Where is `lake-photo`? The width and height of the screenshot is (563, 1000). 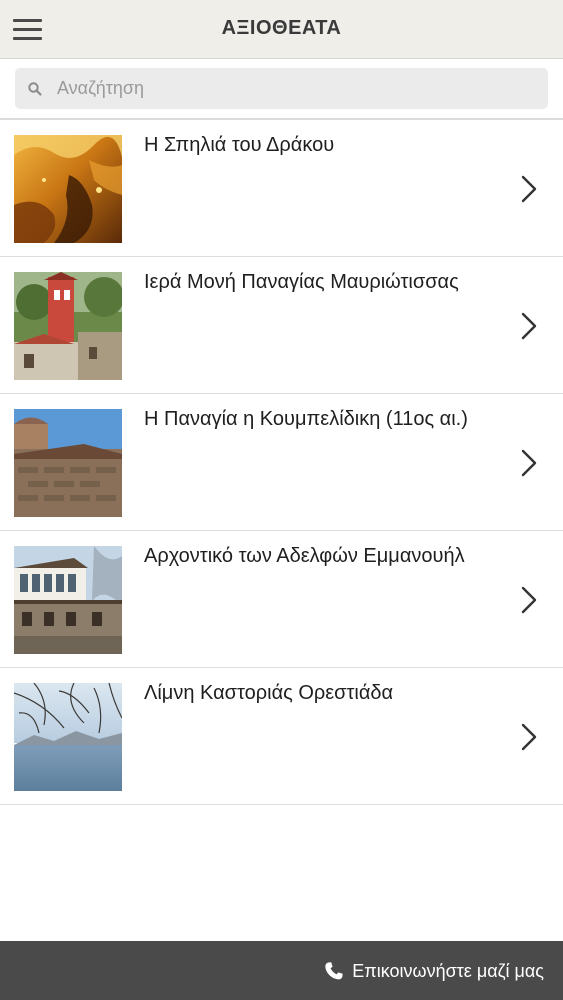 lake-photo is located at coordinates (68, 737).